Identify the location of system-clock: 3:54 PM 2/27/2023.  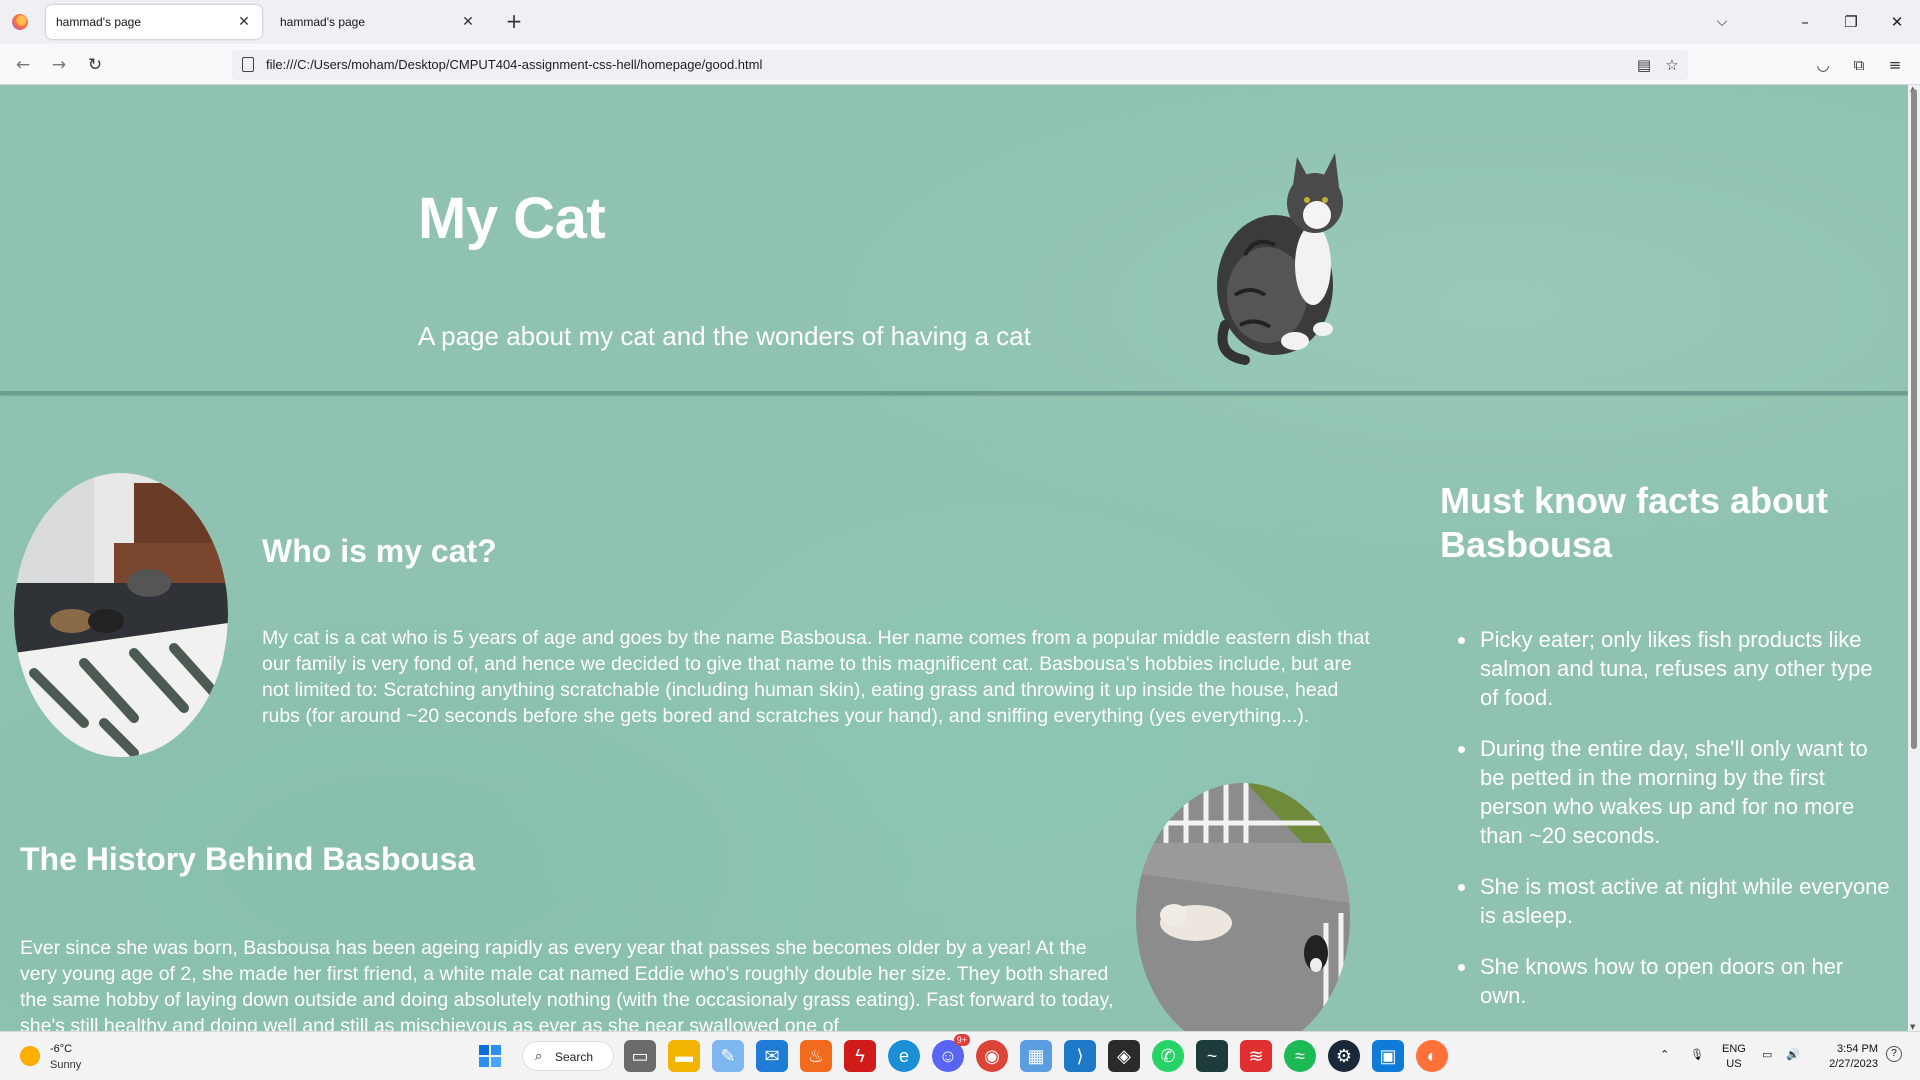
(1848, 1057).